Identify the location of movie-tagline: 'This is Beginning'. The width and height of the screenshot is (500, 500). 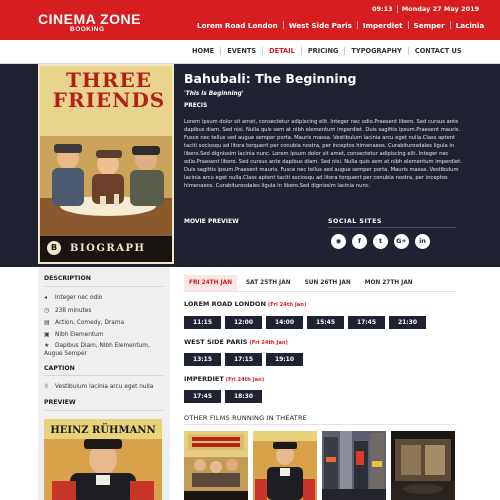
(214, 94).